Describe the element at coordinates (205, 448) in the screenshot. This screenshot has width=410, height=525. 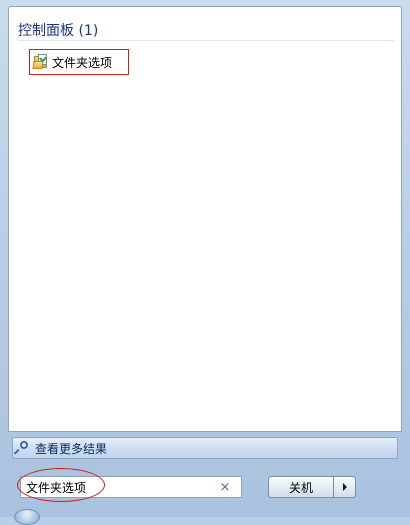
I see `see-more-results-button: 查看更多结果` at that location.